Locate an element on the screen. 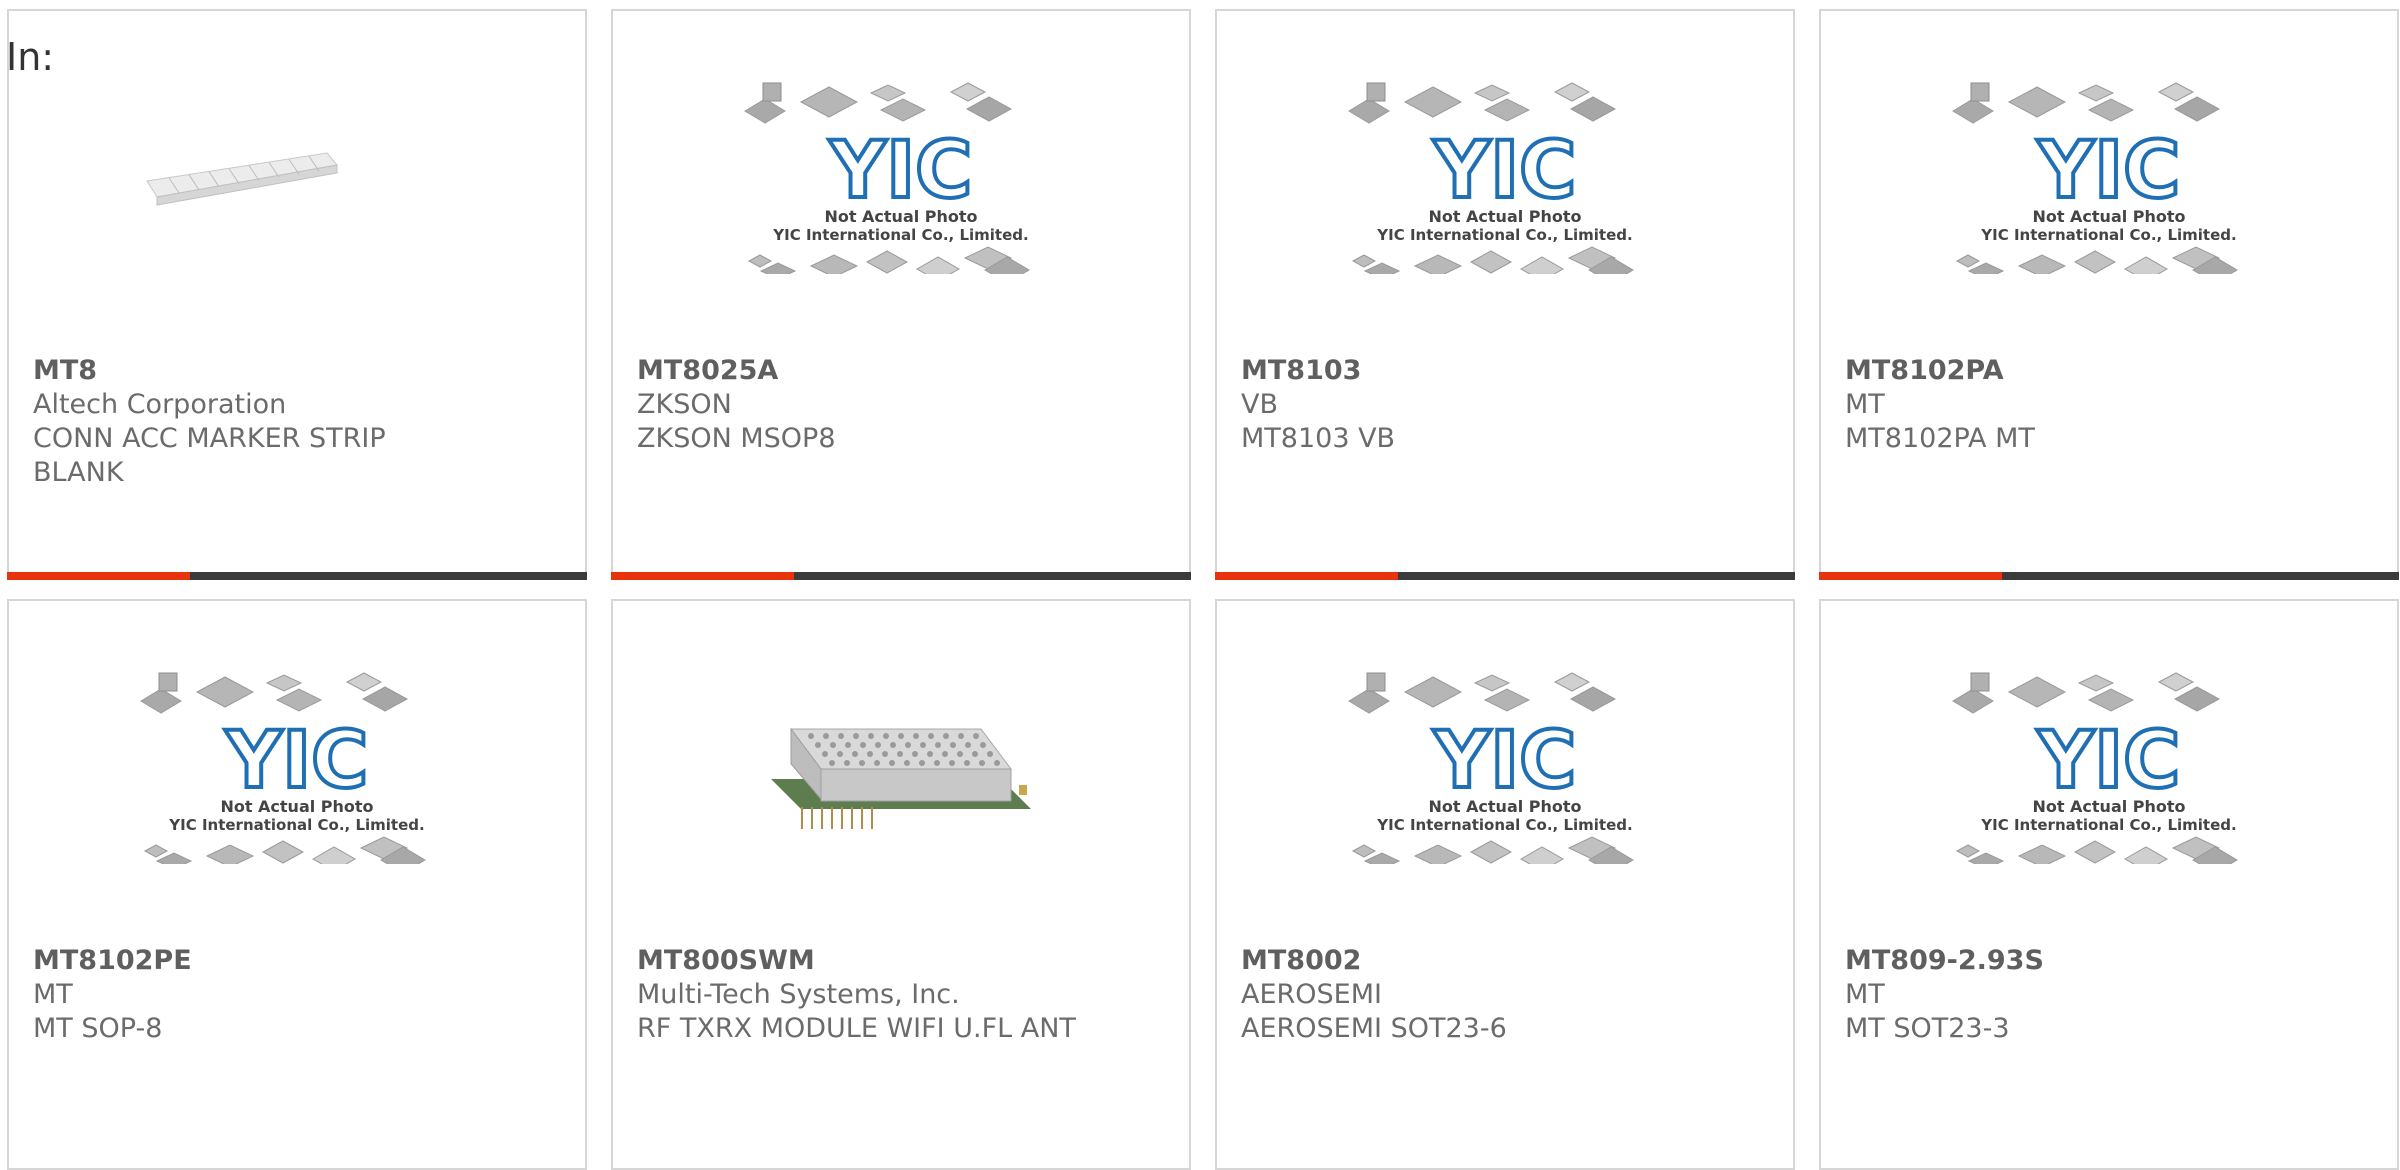  marker-strip-image is located at coordinates (242, 179).